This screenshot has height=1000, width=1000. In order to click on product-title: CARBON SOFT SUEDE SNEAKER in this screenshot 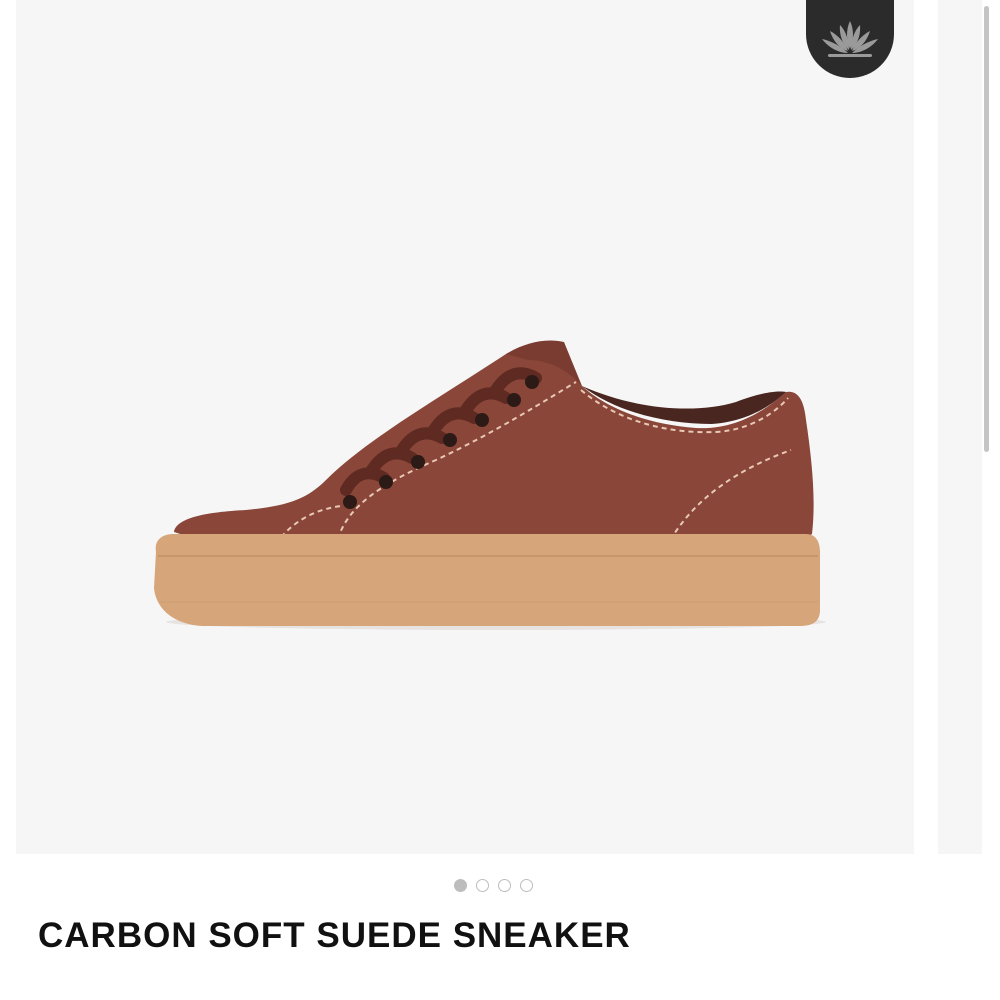, I will do `click(334, 935)`.